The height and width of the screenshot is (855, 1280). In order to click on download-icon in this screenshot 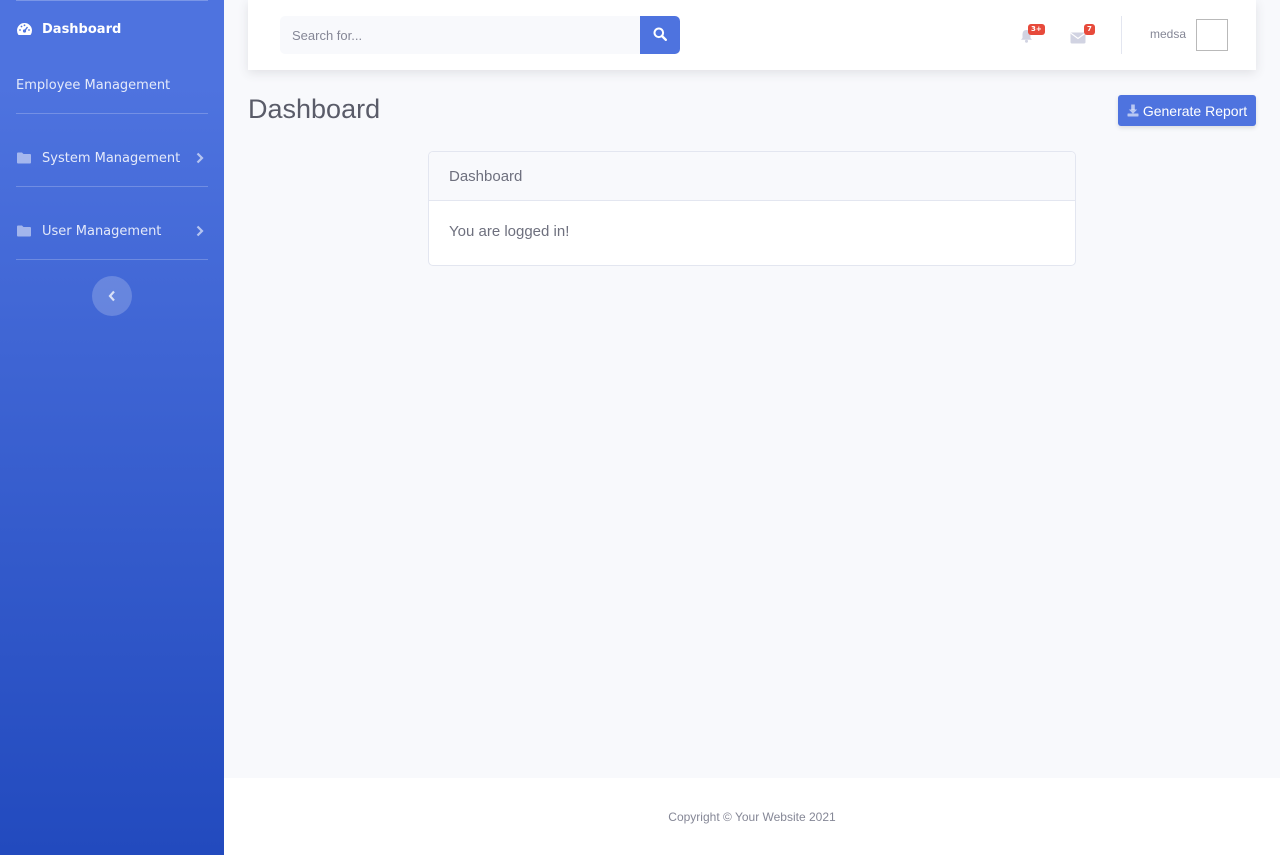, I will do `click(1133, 110)`.